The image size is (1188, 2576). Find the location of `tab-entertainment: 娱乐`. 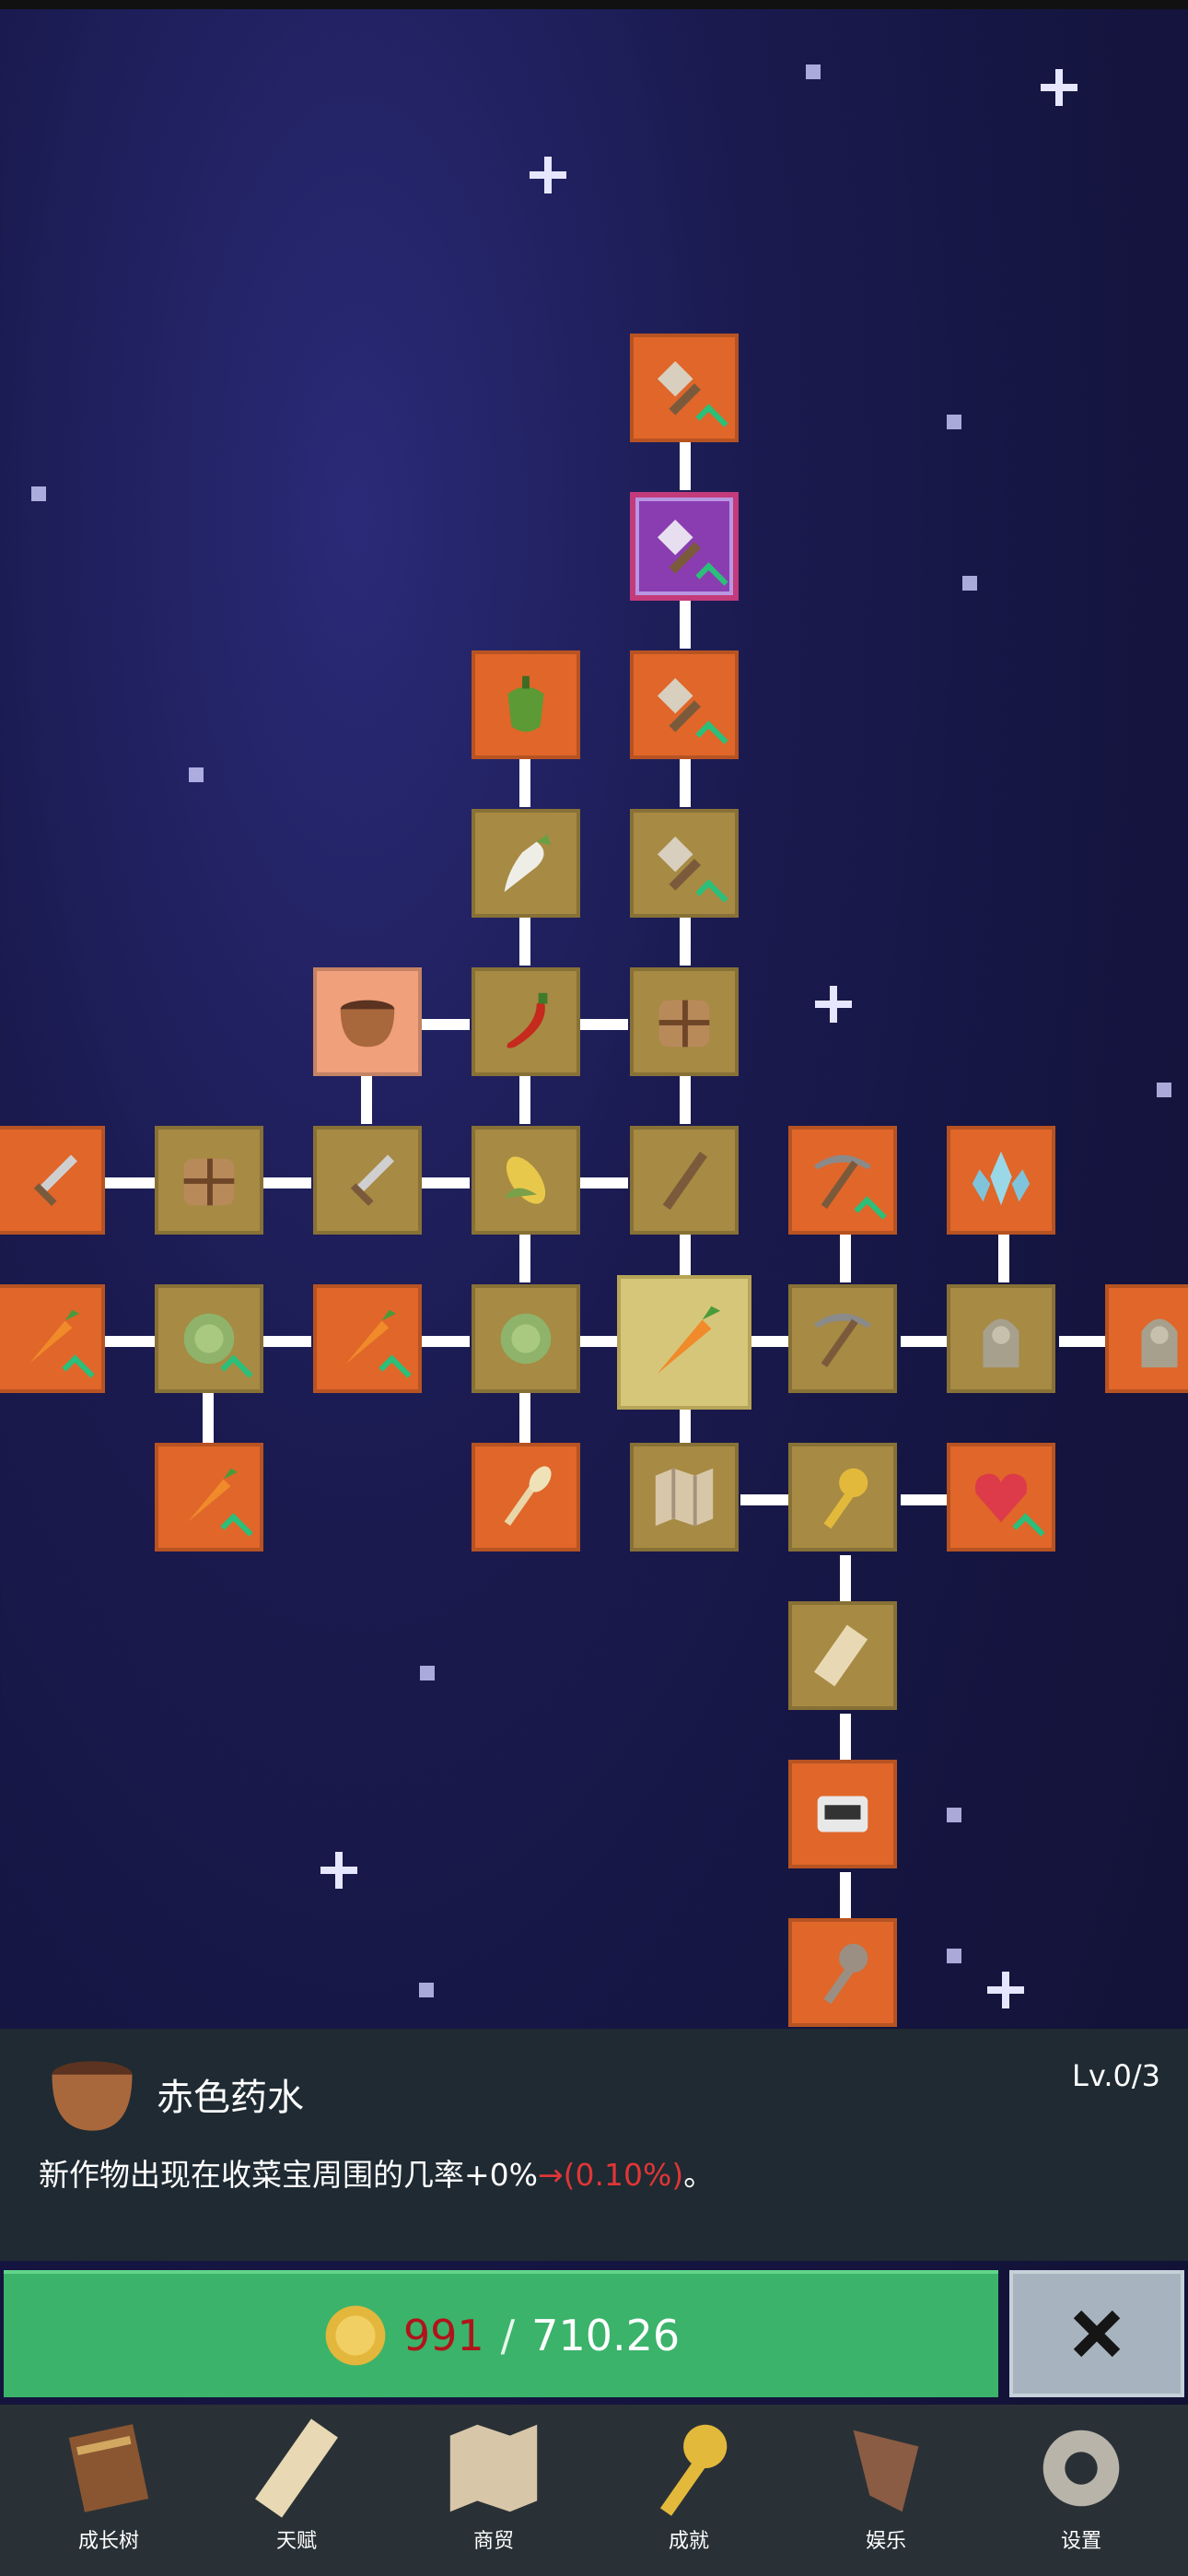

tab-entertainment: 娱乐 is located at coordinates (886, 2487).